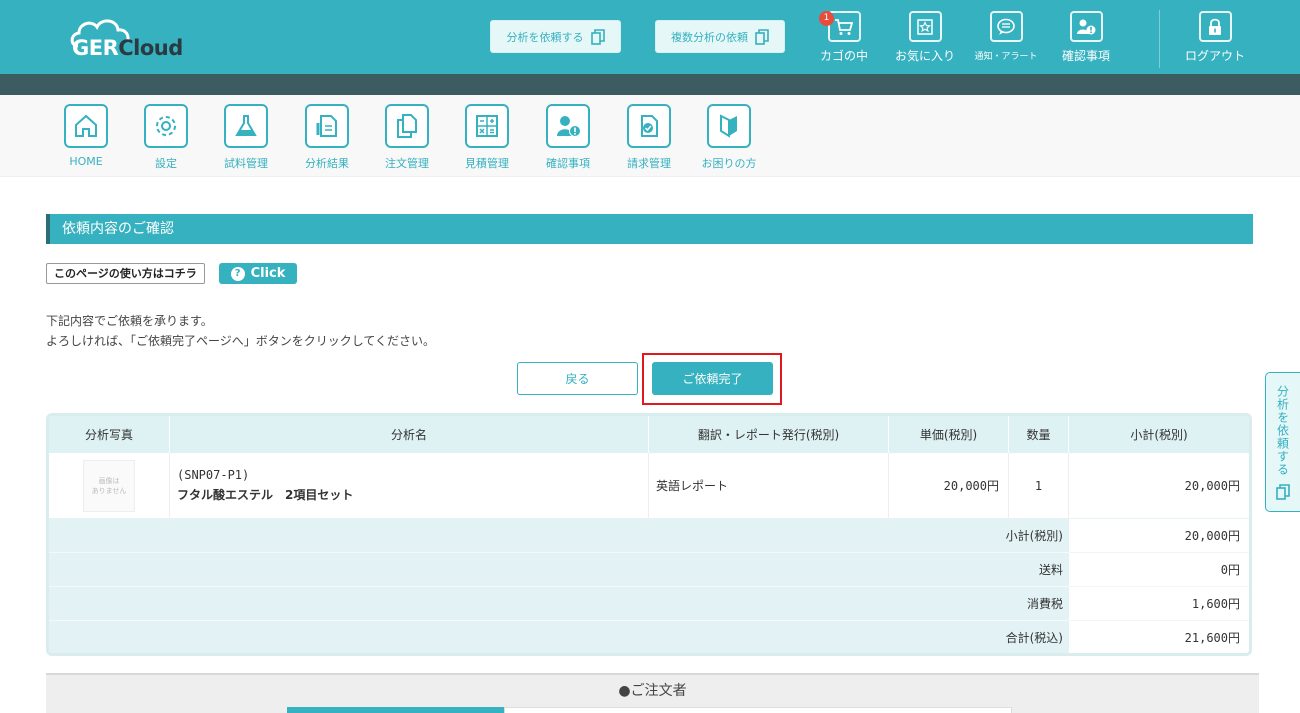  What do you see at coordinates (1006, 26) in the screenshot?
I see `chat-icon` at bounding box center [1006, 26].